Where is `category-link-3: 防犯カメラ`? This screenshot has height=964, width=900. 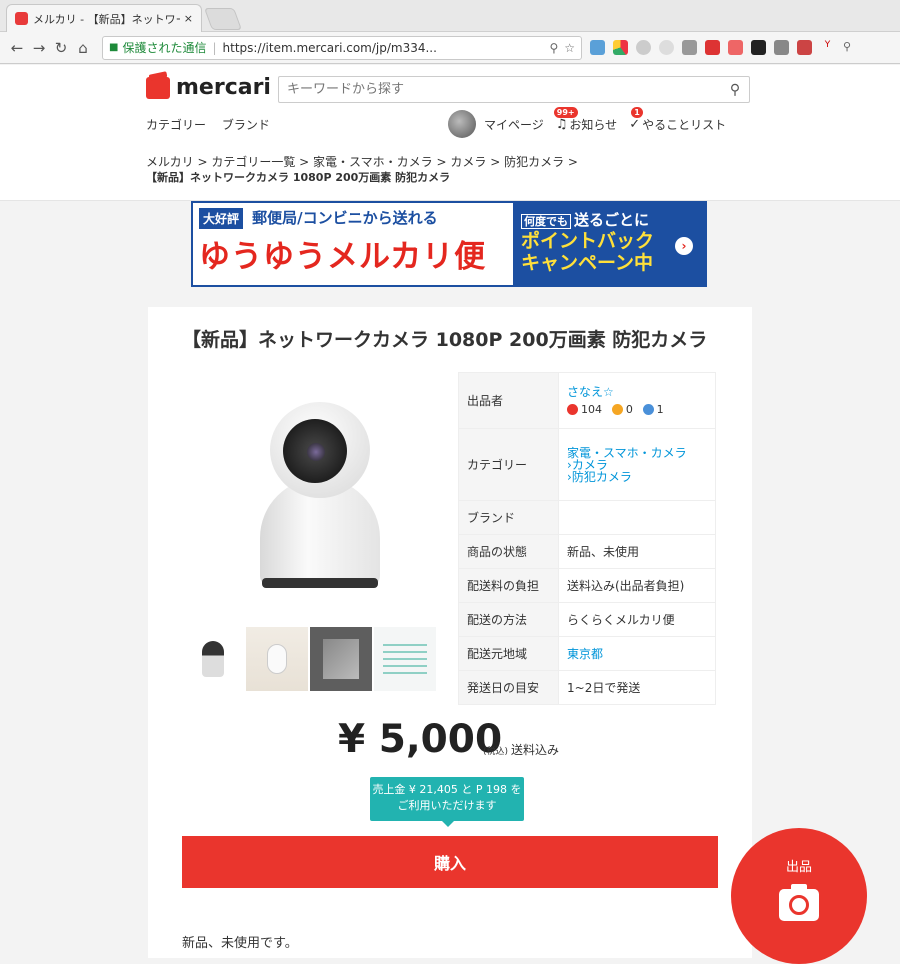 category-link-3: 防犯カメラ is located at coordinates (602, 477).